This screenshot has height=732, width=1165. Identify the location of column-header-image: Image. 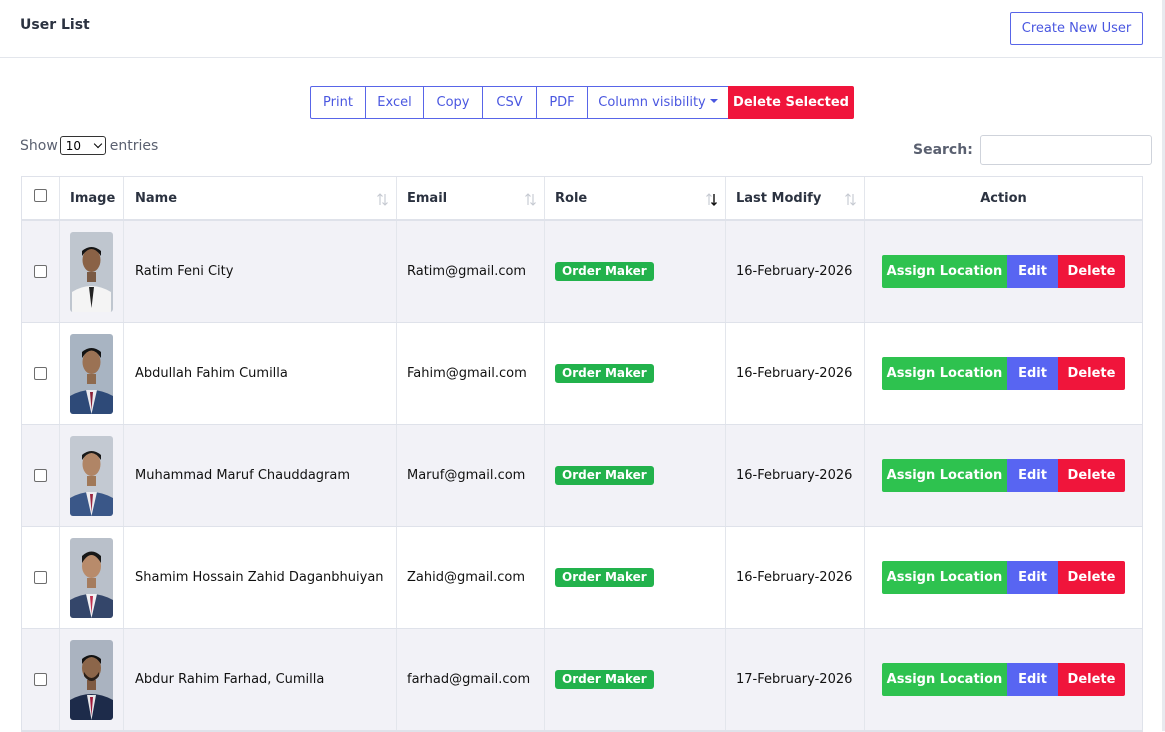
(91, 198).